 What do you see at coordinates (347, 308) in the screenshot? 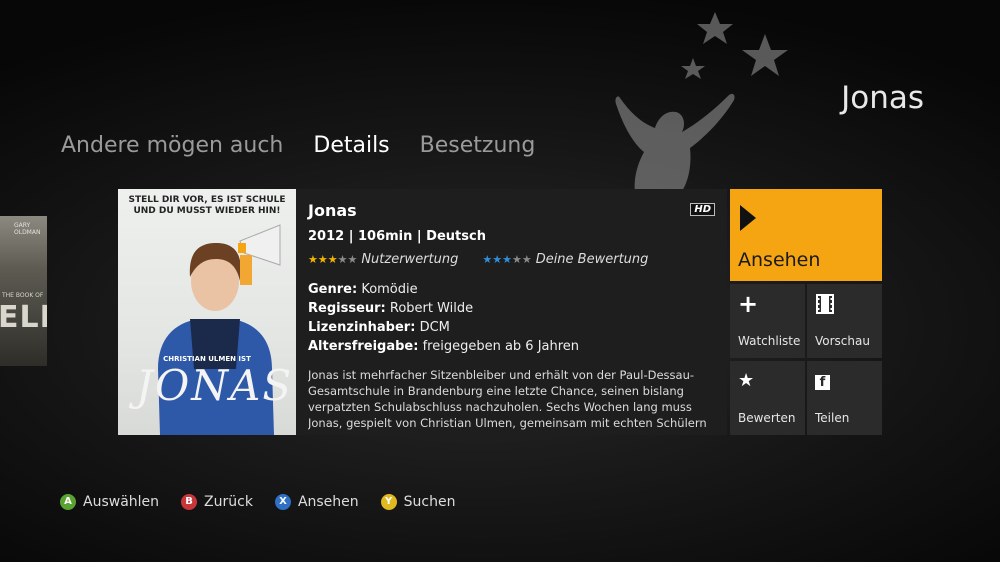
I see `director-label: Regisseur:` at bounding box center [347, 308].